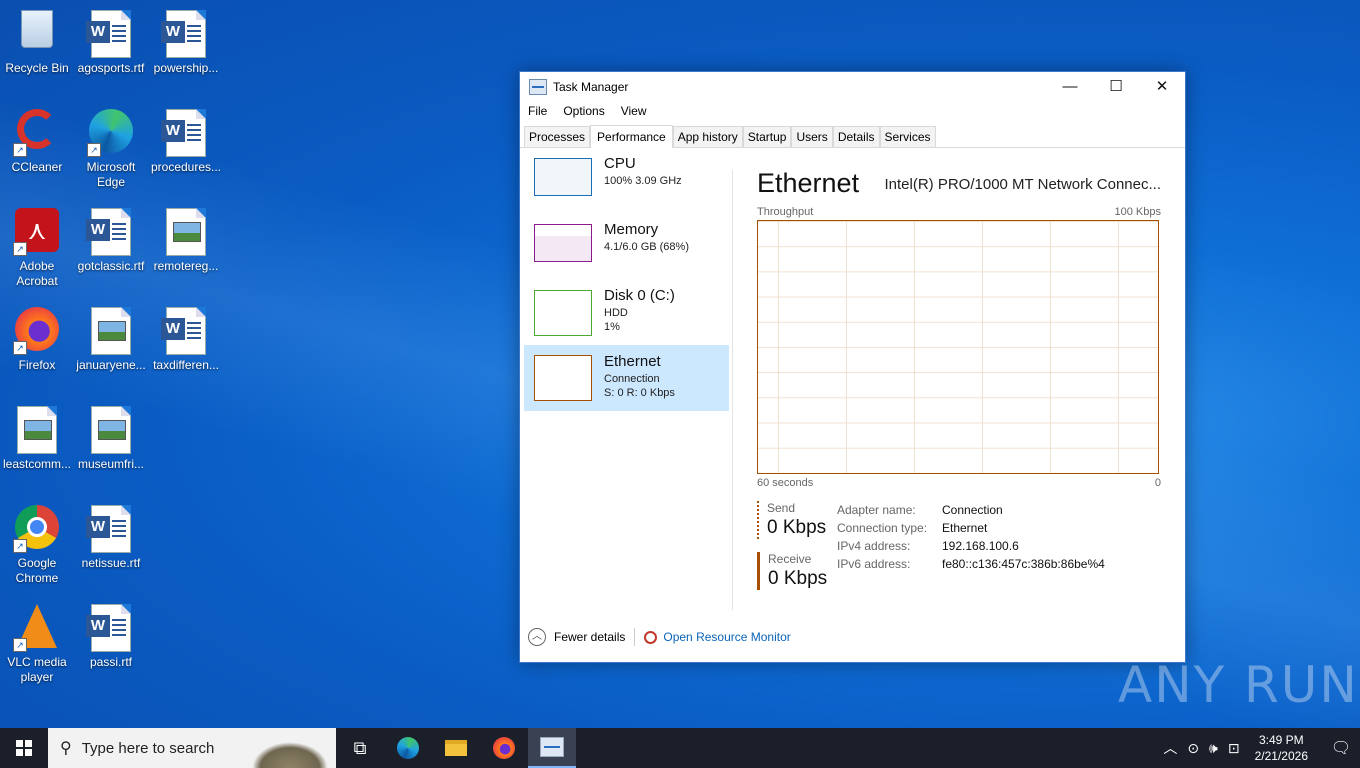  I want to click on resource-cpu: CPU 100% 3.09 GHz, so click(626, 177).